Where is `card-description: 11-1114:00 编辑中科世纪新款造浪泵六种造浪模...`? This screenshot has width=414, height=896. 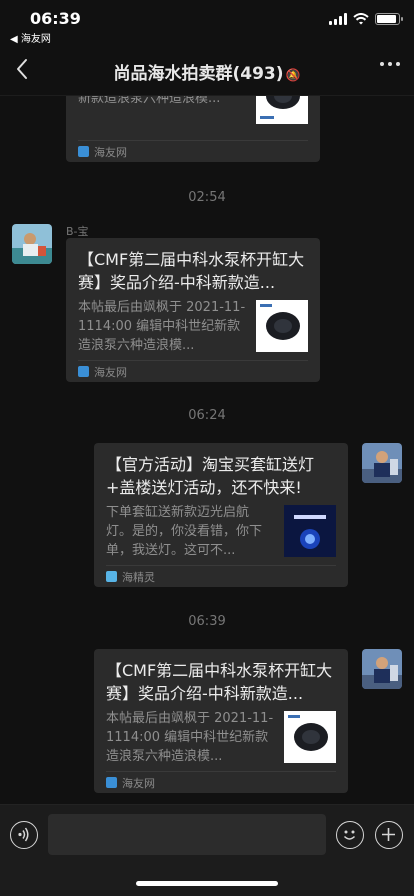
card-description: 11-1114:00 编辑中科世纪新款造浪泵六种造浪模... is located at coordinates (149, 101).